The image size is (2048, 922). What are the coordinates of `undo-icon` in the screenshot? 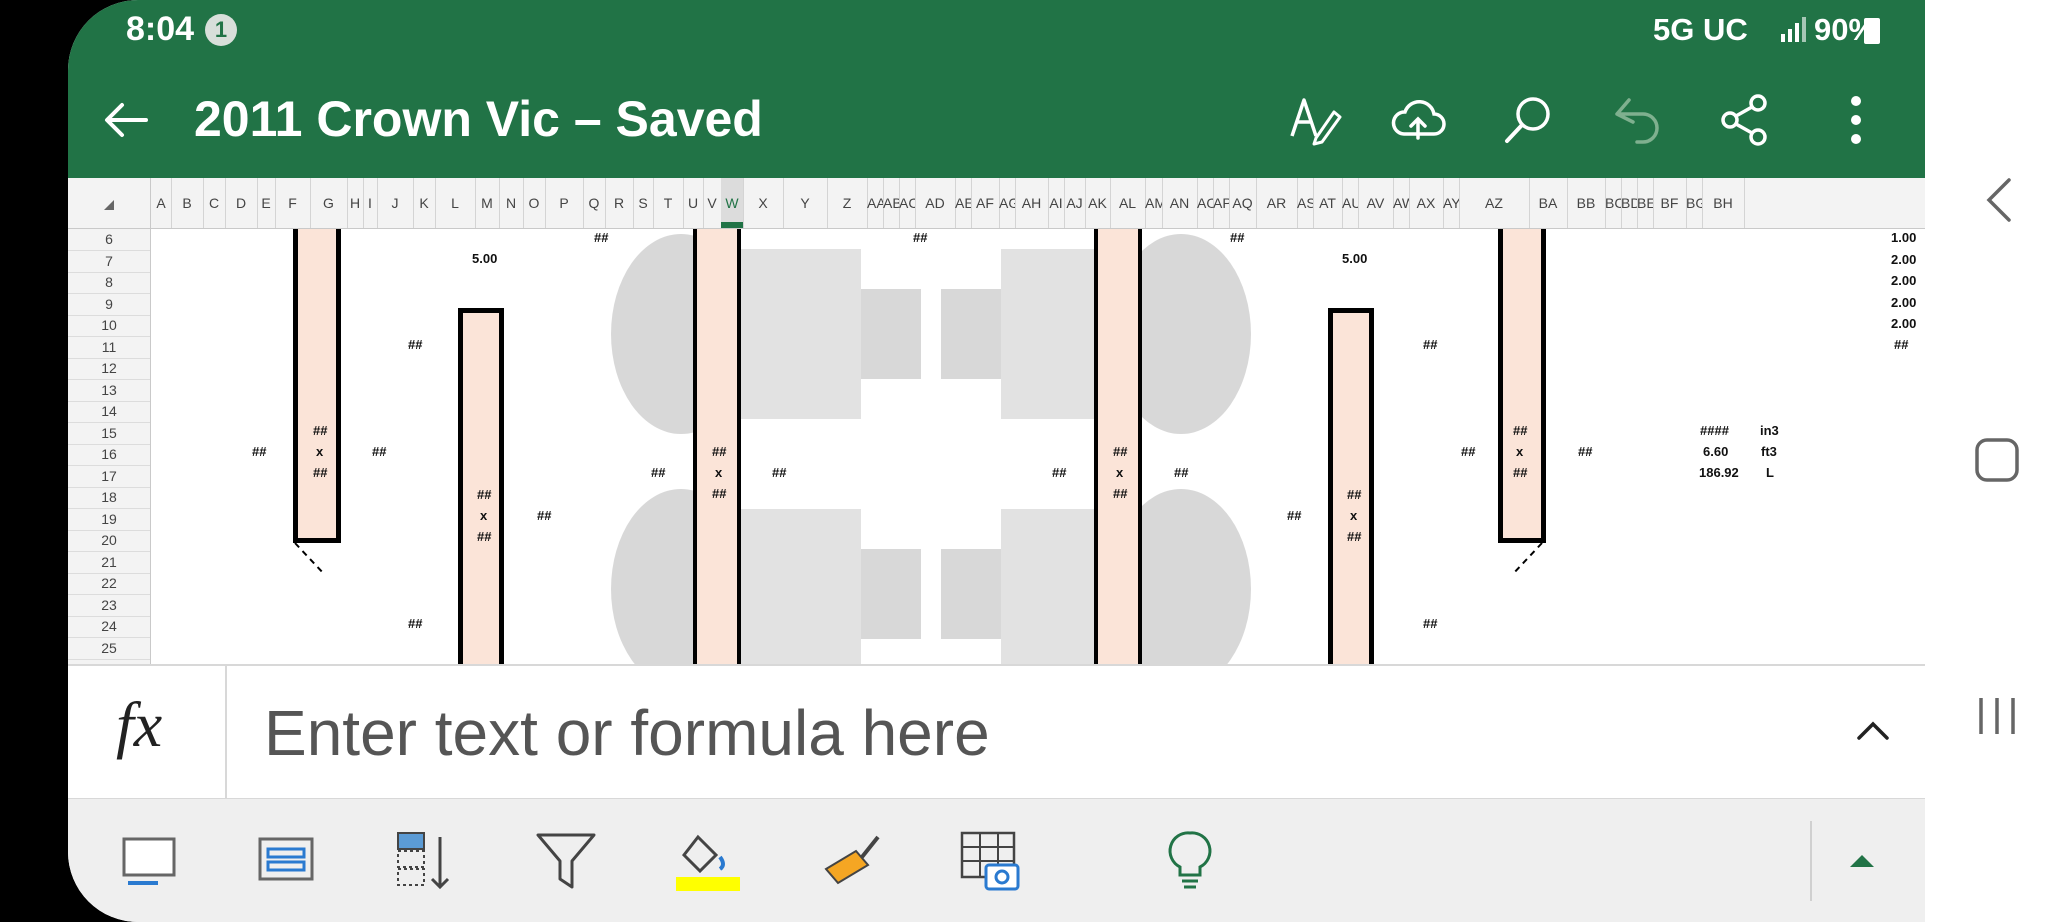 It's located at (1637, 120).